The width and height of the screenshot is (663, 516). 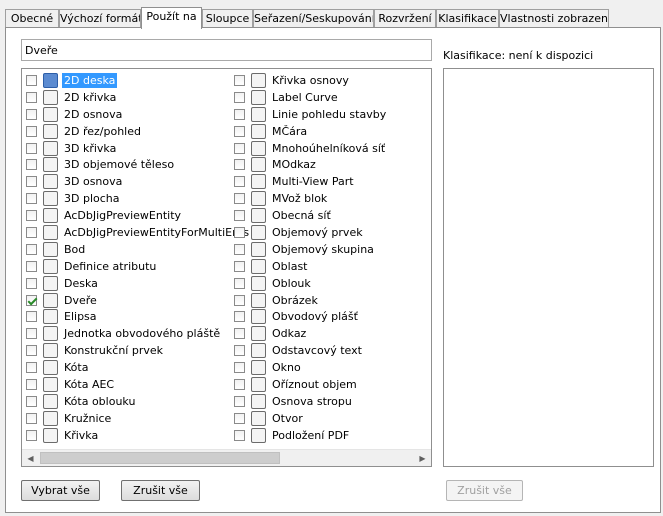 What do you see at coordinates (331, 418) in the screenshot?
I see `object-list-item: Otvor` at bounding box center [331, 418].